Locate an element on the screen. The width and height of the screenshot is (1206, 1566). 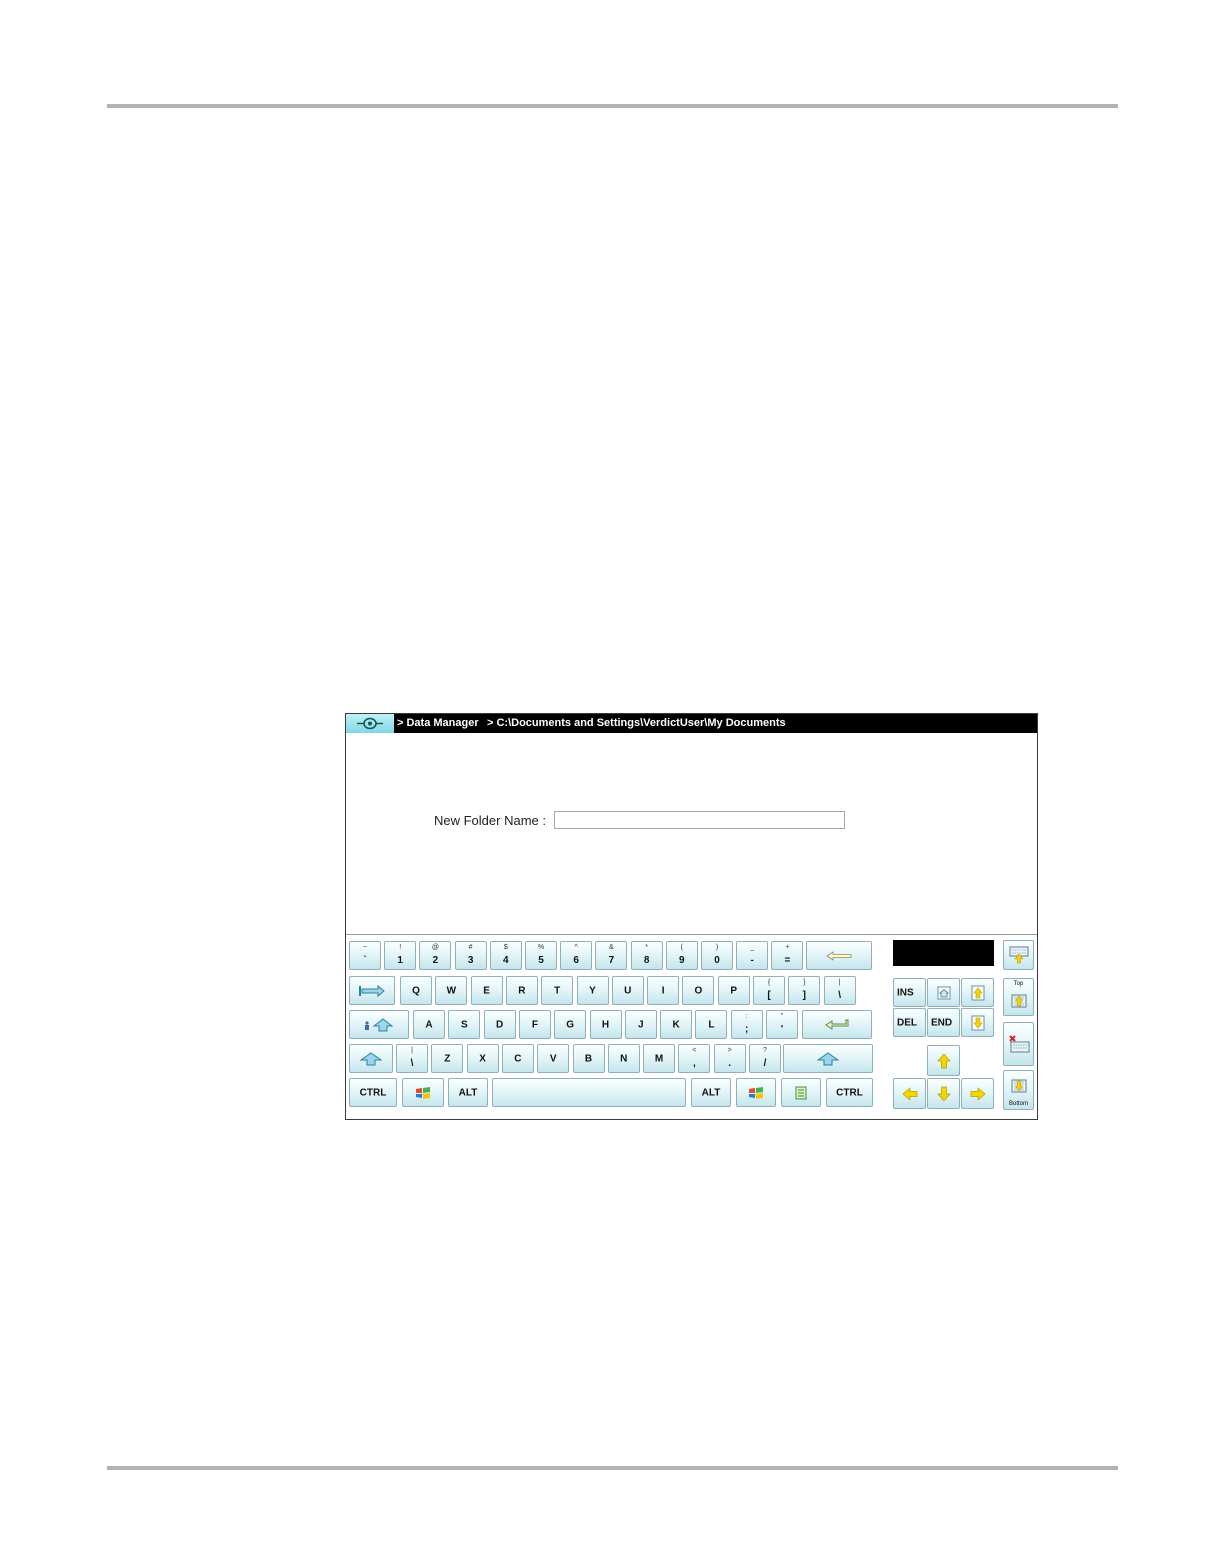
key-v: V is located at coordinates (553, 1058).